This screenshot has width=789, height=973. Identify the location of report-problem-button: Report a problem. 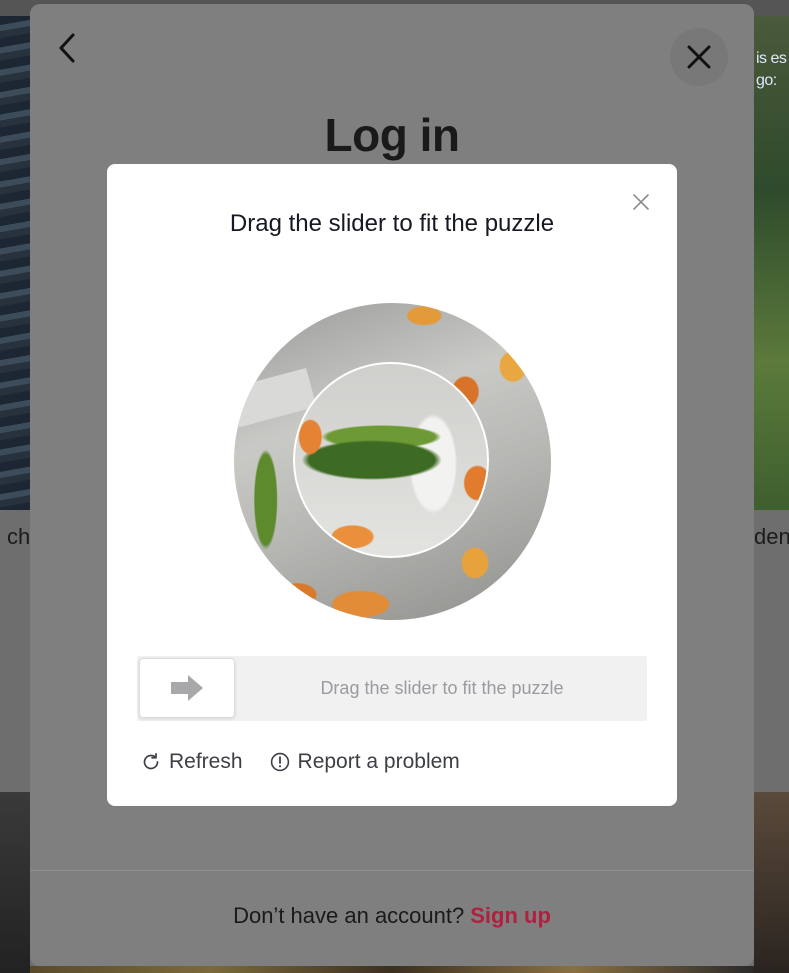
(365, 762).